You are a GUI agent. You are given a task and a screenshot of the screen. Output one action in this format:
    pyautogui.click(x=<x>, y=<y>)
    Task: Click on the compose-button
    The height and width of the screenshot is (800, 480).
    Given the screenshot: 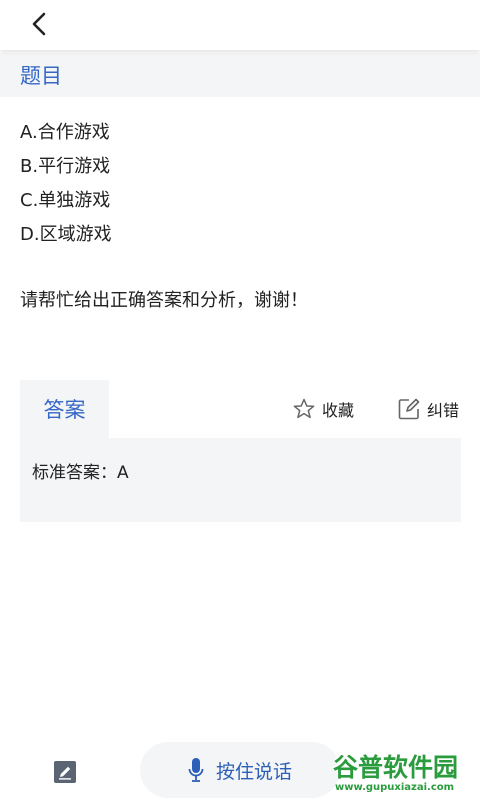 What is the action you would take?
    pyautogui.click(x=65, y=772)
    